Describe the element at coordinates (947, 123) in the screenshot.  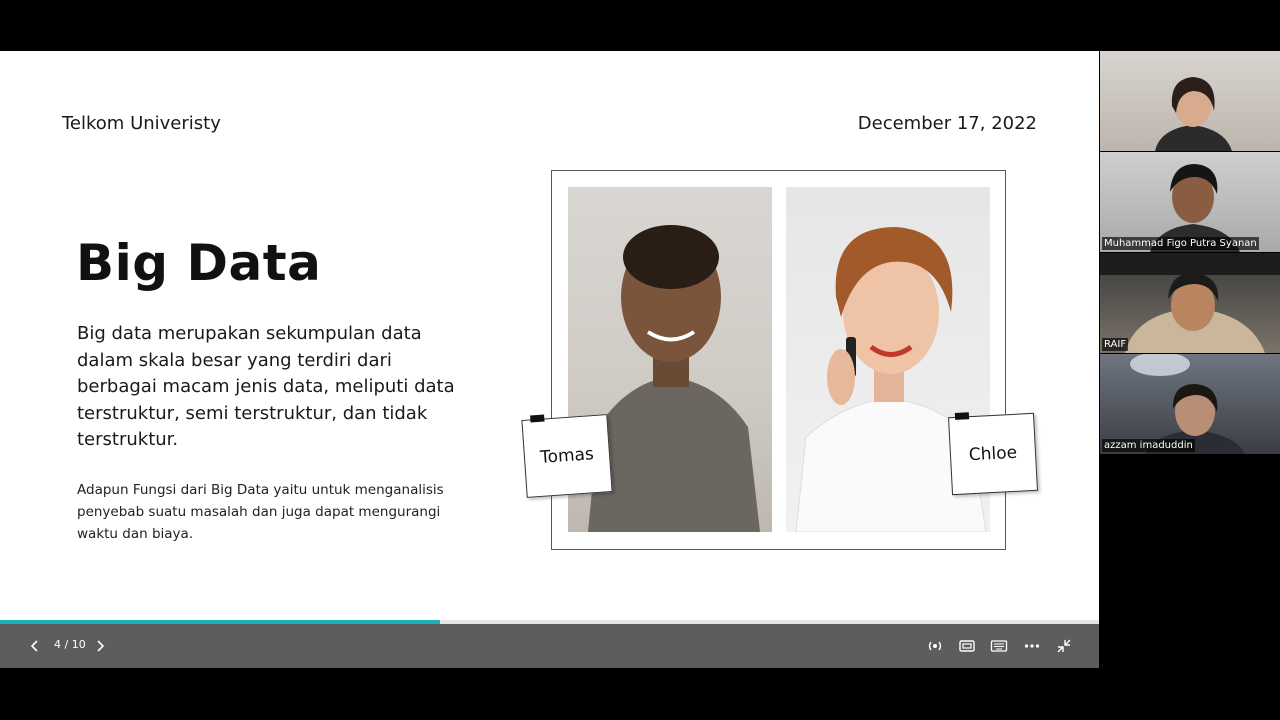
I see `slide-date: December 17, 2022` at that location.